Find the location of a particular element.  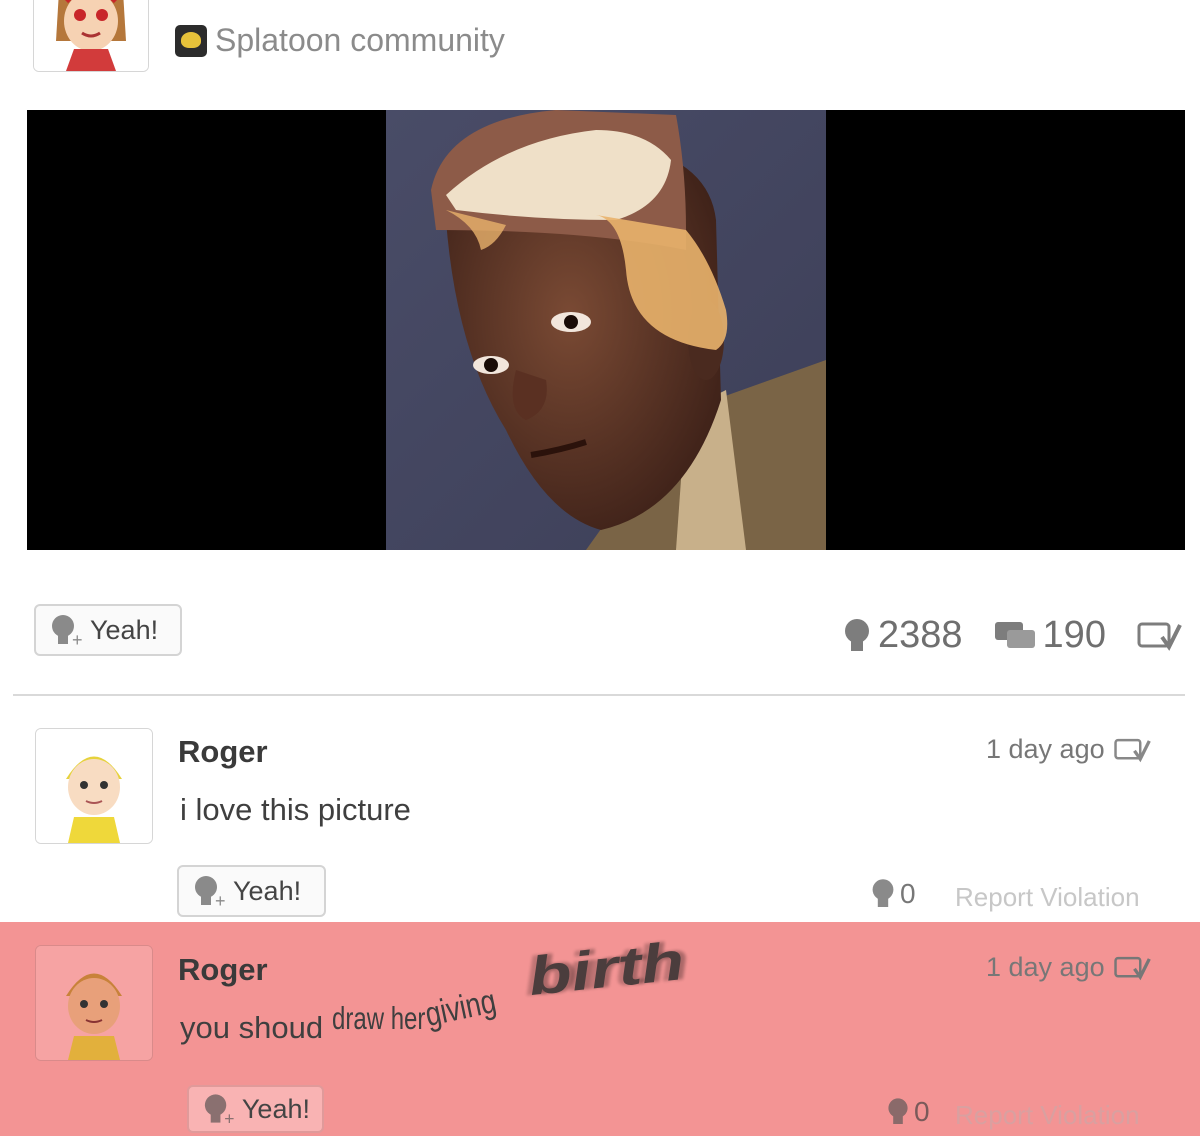

post-stats: 2388 190 is located at coordinates (1012, 635).